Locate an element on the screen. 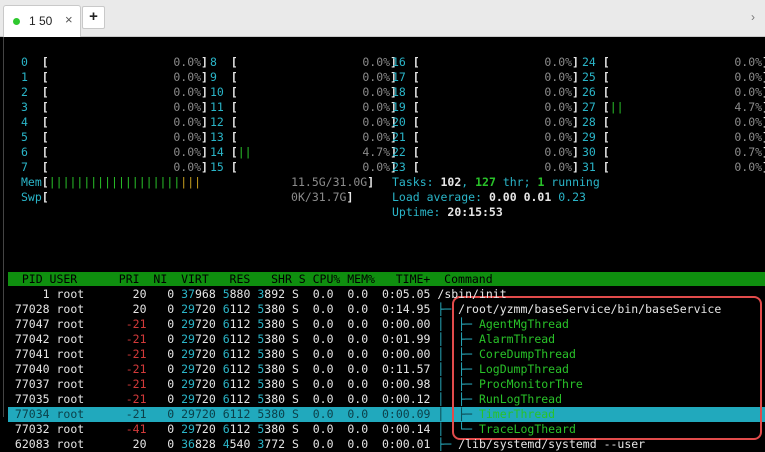  cpu-meter-24: 24 [ 0.0%] is located at coordinates (673, 62).